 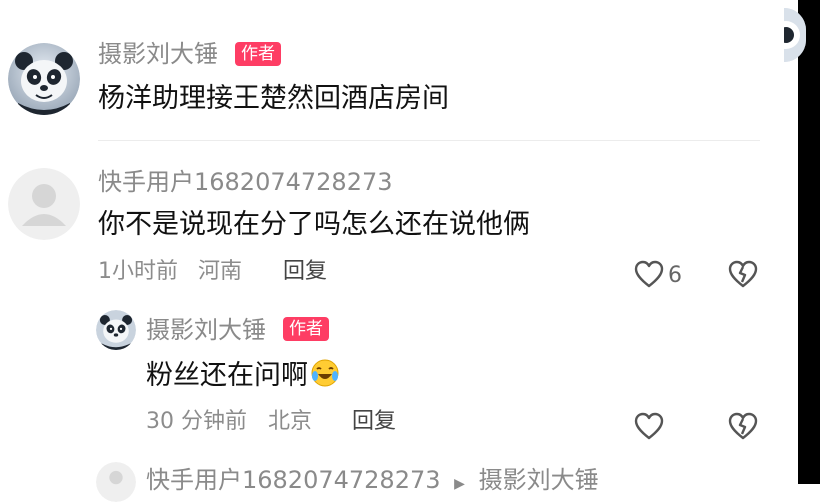 What do you see at coordinates (459, 484) in the screenshot?
I see `reply-arrow-icon: ▶` at bounding box center [459, 484].